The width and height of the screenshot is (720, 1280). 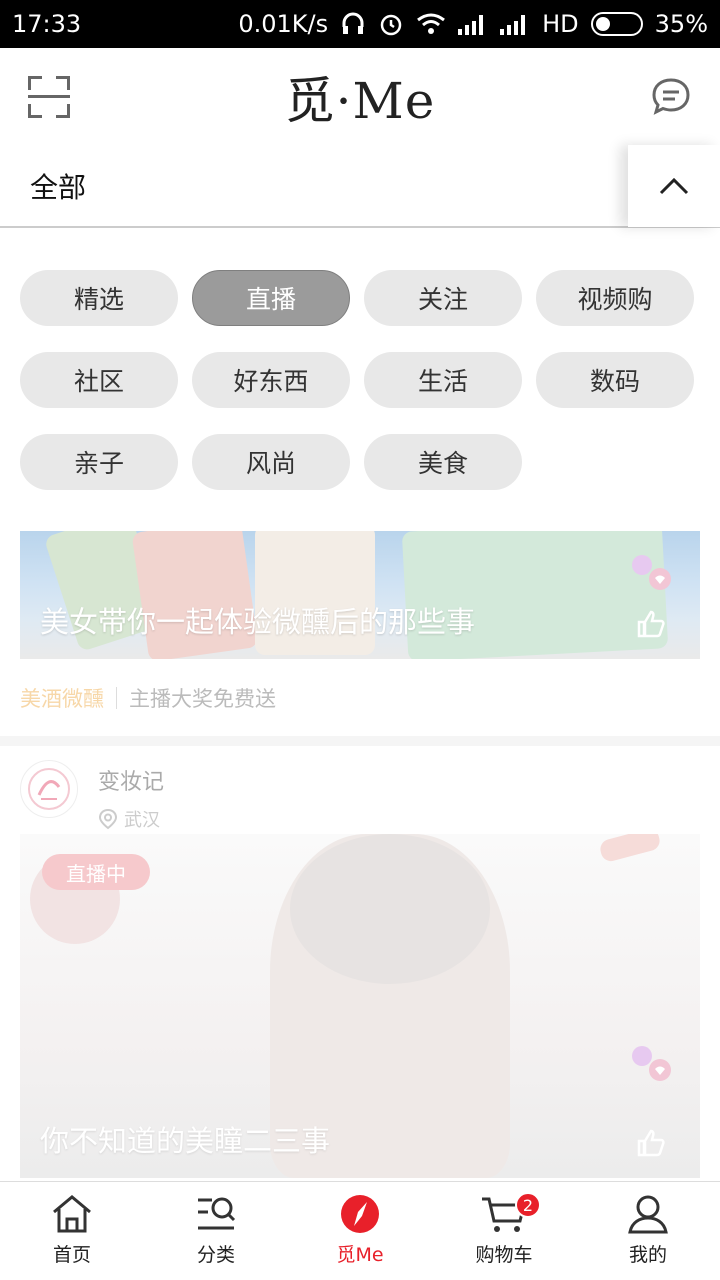 I want to click on chevron-up-icon, so click(x=674, y=186).